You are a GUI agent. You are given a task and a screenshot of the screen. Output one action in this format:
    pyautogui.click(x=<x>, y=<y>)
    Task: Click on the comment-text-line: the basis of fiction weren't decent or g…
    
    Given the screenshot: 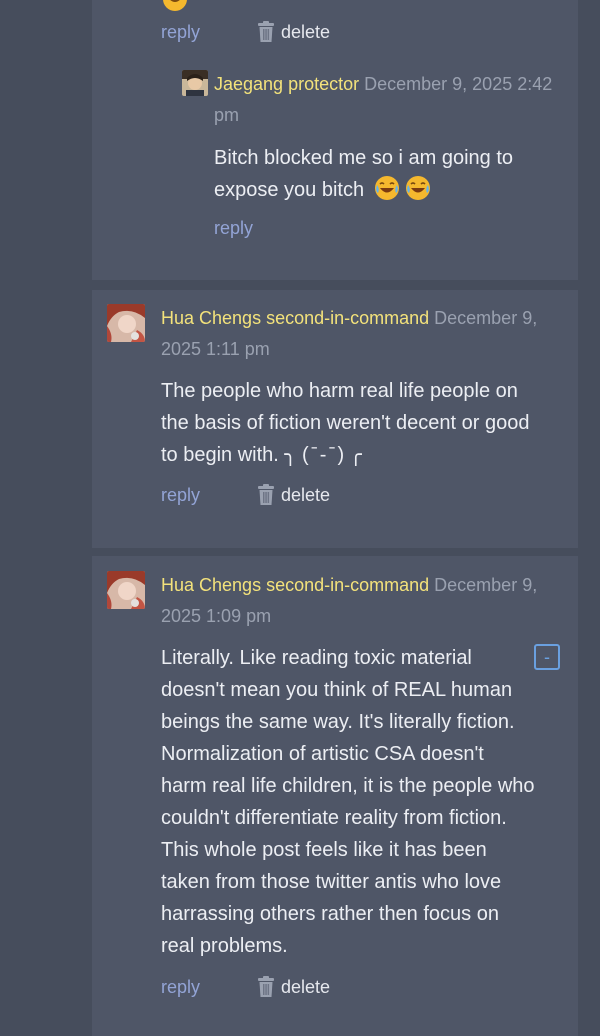 What is the action you would take?
    pyautogui.click(x=345, y=423)
    